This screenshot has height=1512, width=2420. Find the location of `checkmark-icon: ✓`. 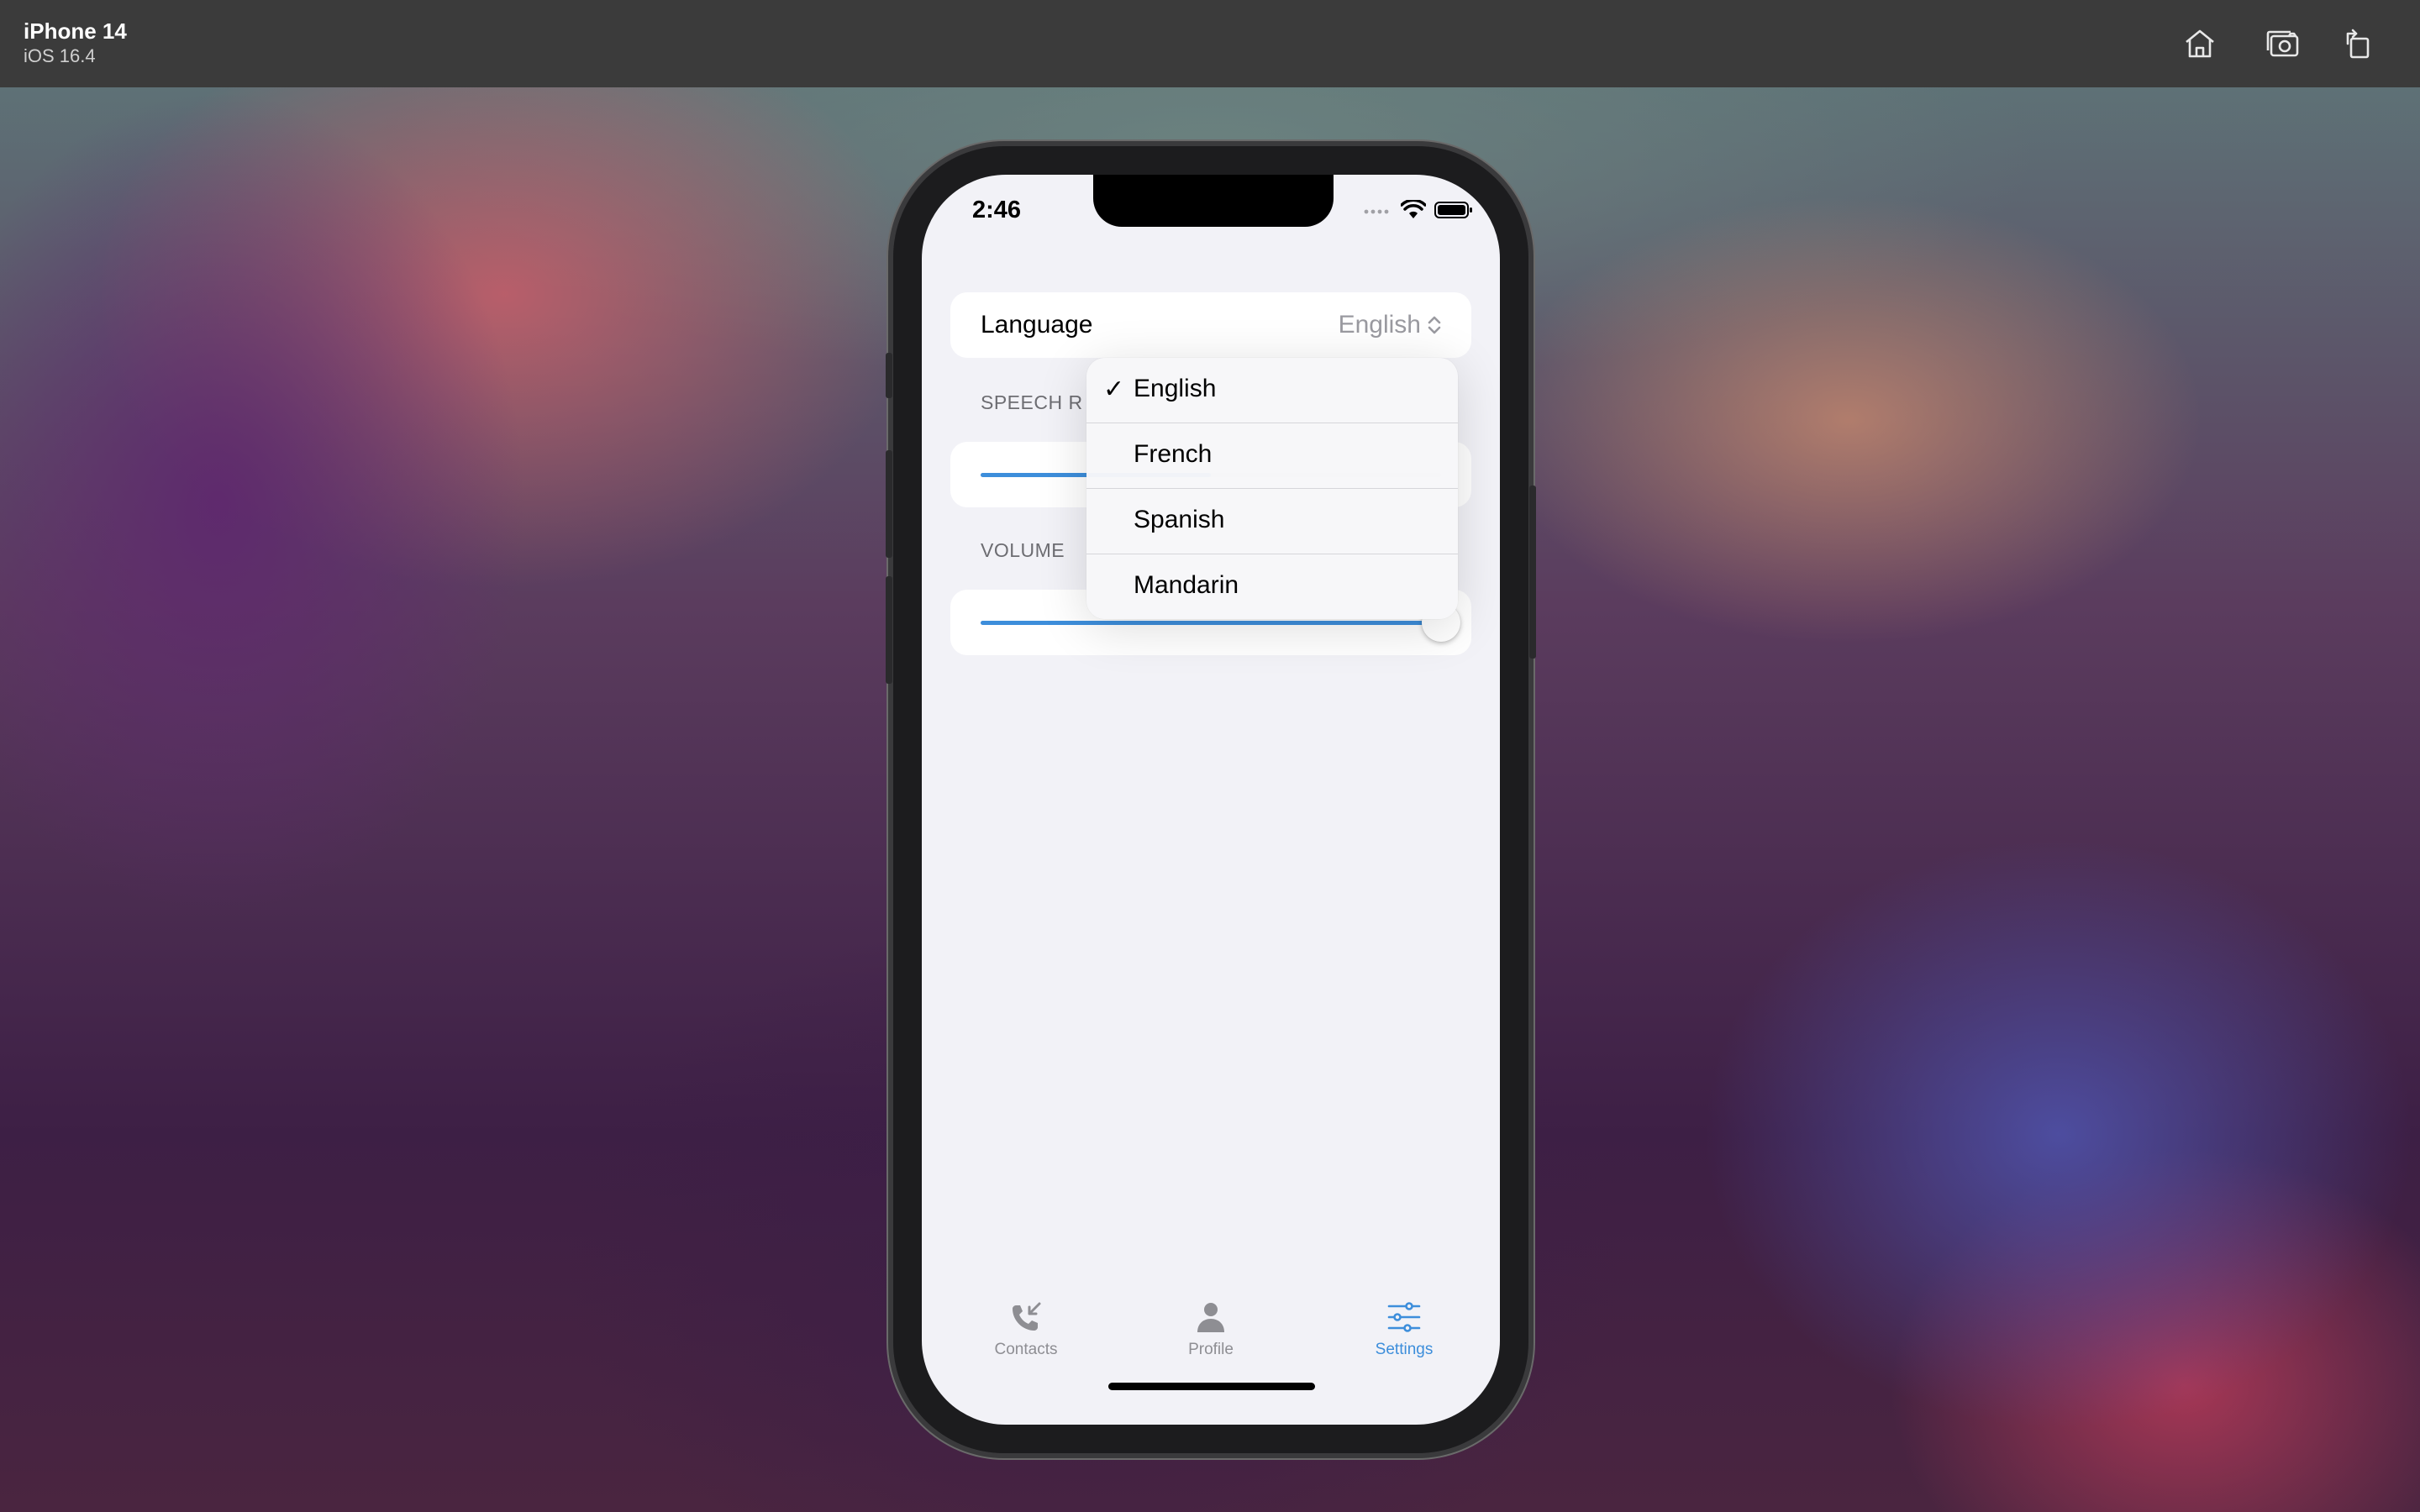

checkmark-icon: ✓ is located at coordinates (1114, 389).